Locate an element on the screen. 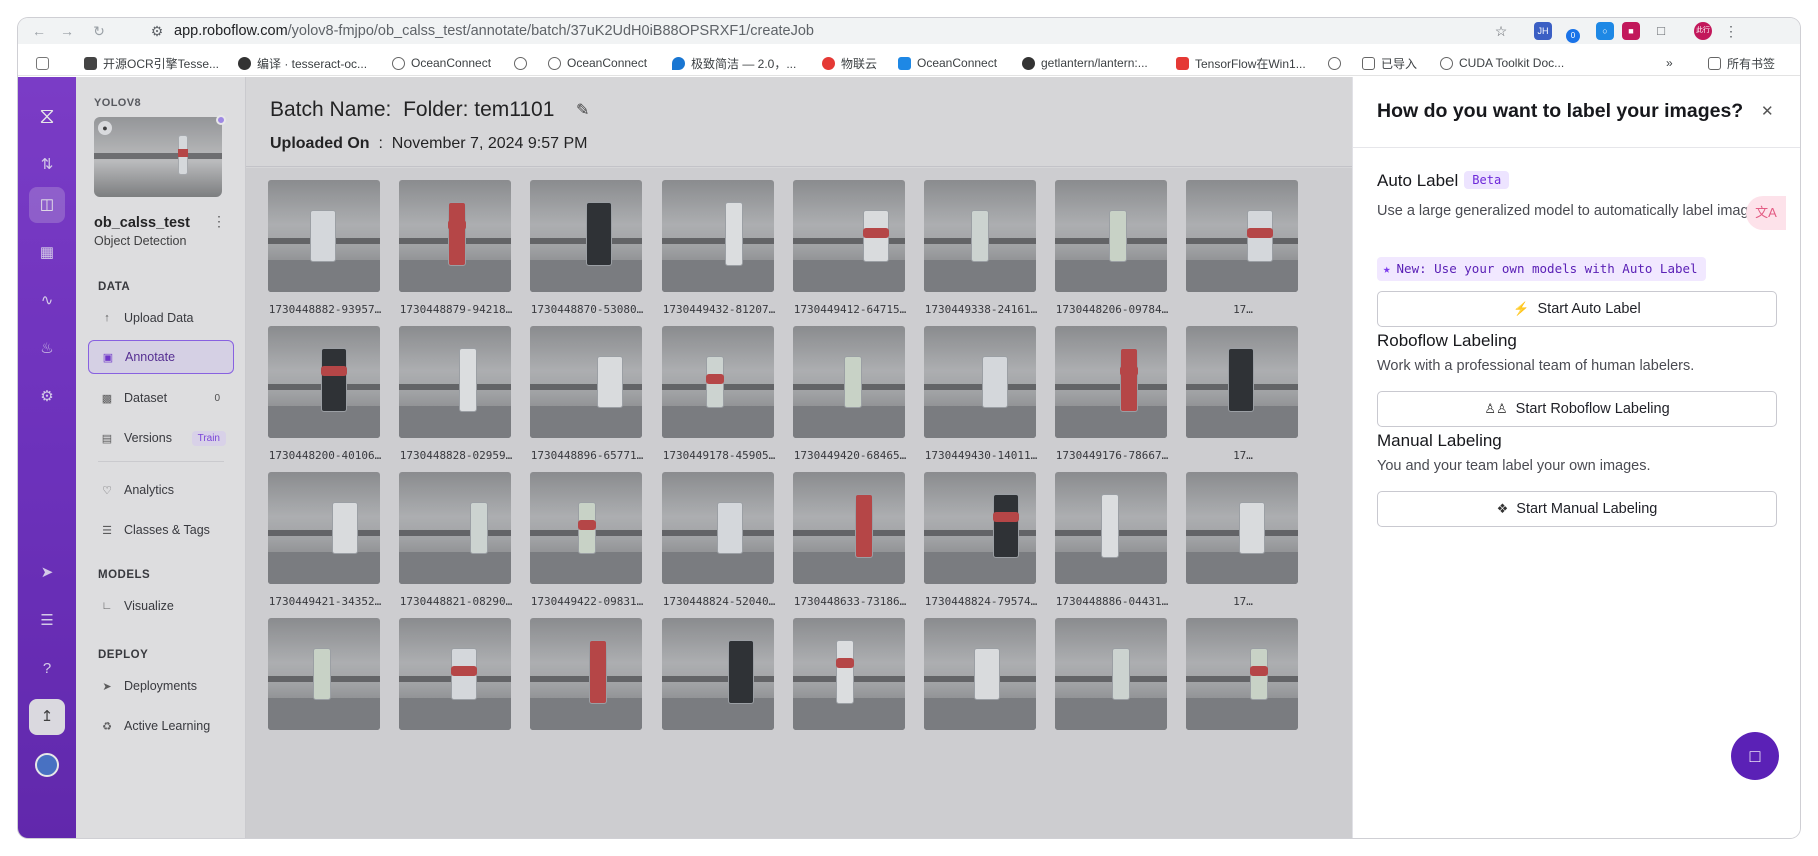 Image resolution: width=1818 pixels, height=856 pixels. sidebar-item-deployments: ➤ Deployments is located at coordinates (161, 686).